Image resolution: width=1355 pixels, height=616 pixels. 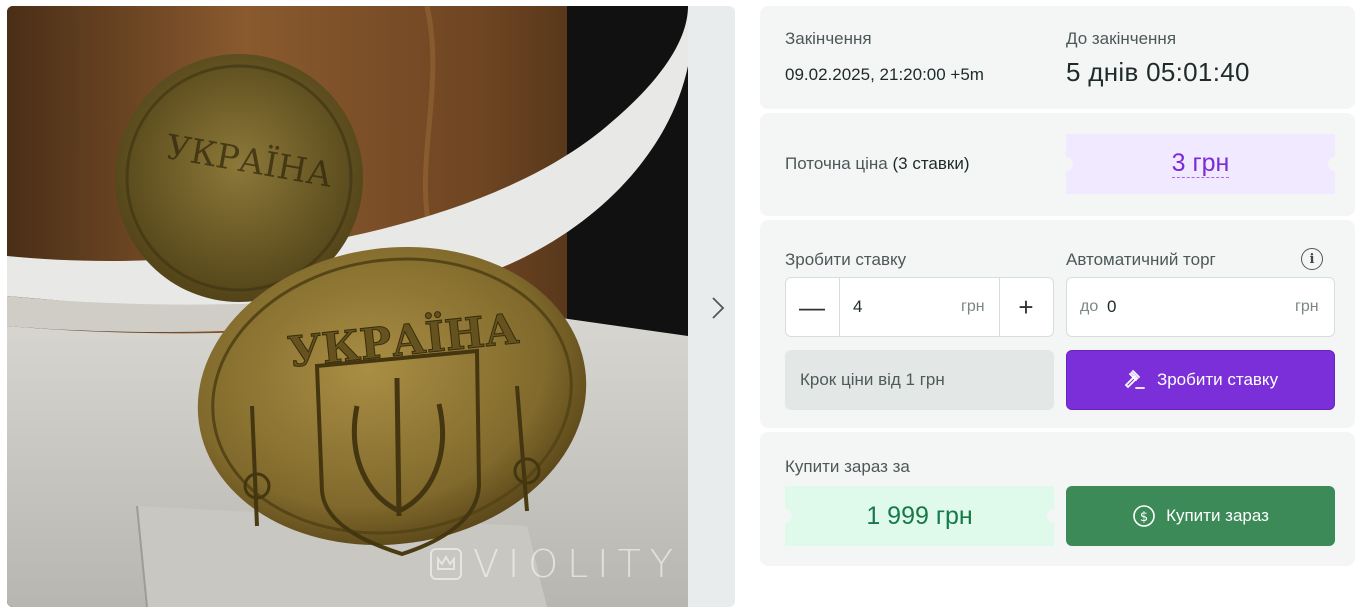 What do you see at coordinates (847, 466) in the screenshot?
I see `buy-now-label: Купити зараз за` at bounding box center [847, 466].